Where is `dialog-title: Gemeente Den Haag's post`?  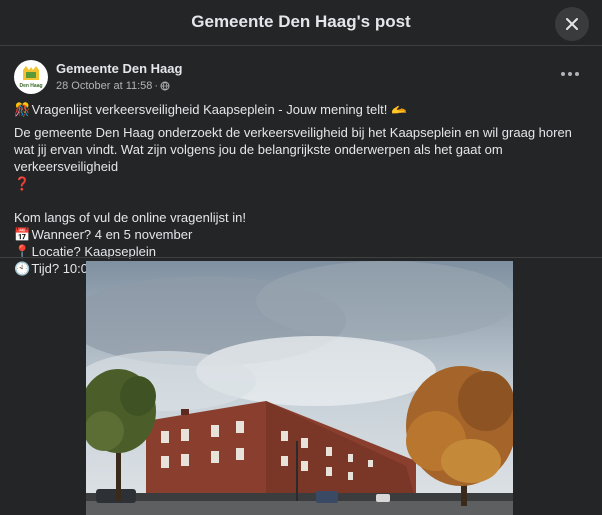 dialog-title: Gemeente Den Haag's post is located at coordinates (301, 21).